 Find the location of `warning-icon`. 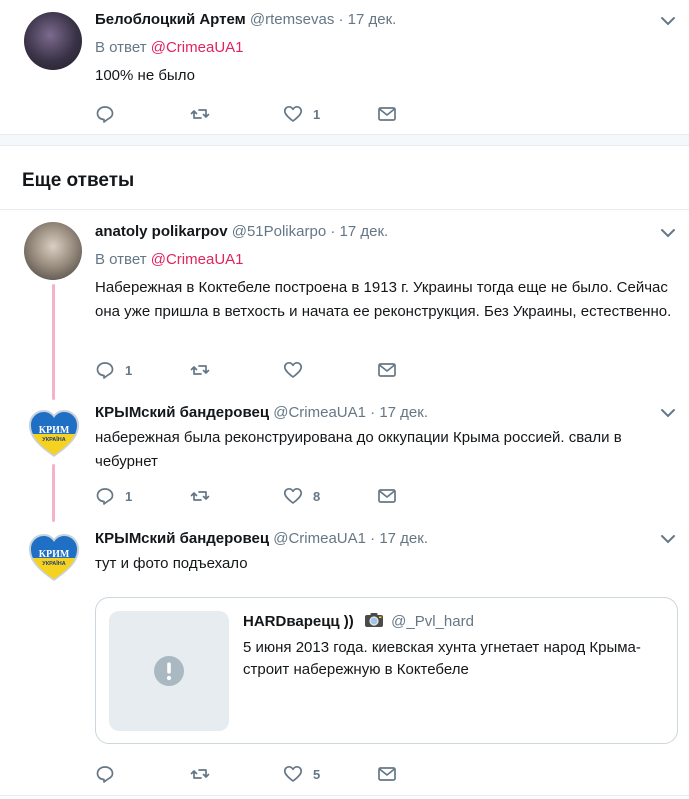

warning-icon is located at coordinates (169, 671).